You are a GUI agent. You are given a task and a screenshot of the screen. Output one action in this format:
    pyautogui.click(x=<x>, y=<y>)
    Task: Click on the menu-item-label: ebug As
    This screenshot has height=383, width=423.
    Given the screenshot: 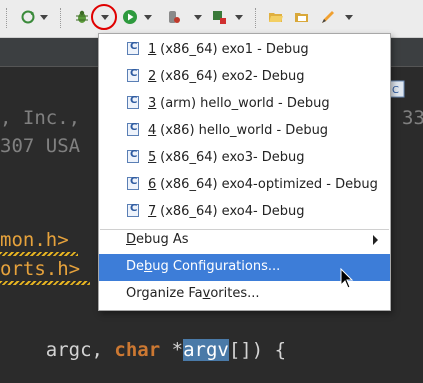 What is the action you would take?
    pyautogui.click(x=162, y=239)
    